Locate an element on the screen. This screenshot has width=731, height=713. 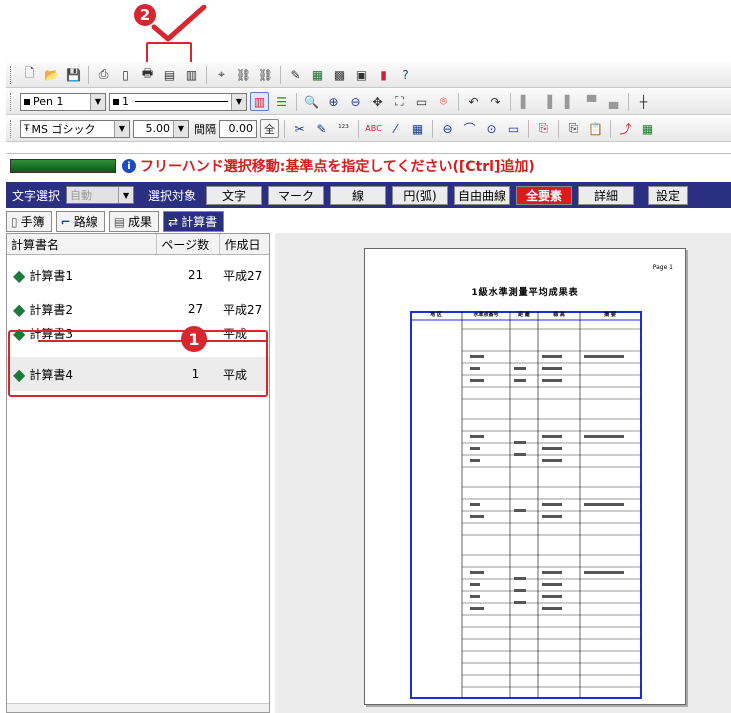
numbering-icon: ¹²³ is located at coordinates (343, 128).